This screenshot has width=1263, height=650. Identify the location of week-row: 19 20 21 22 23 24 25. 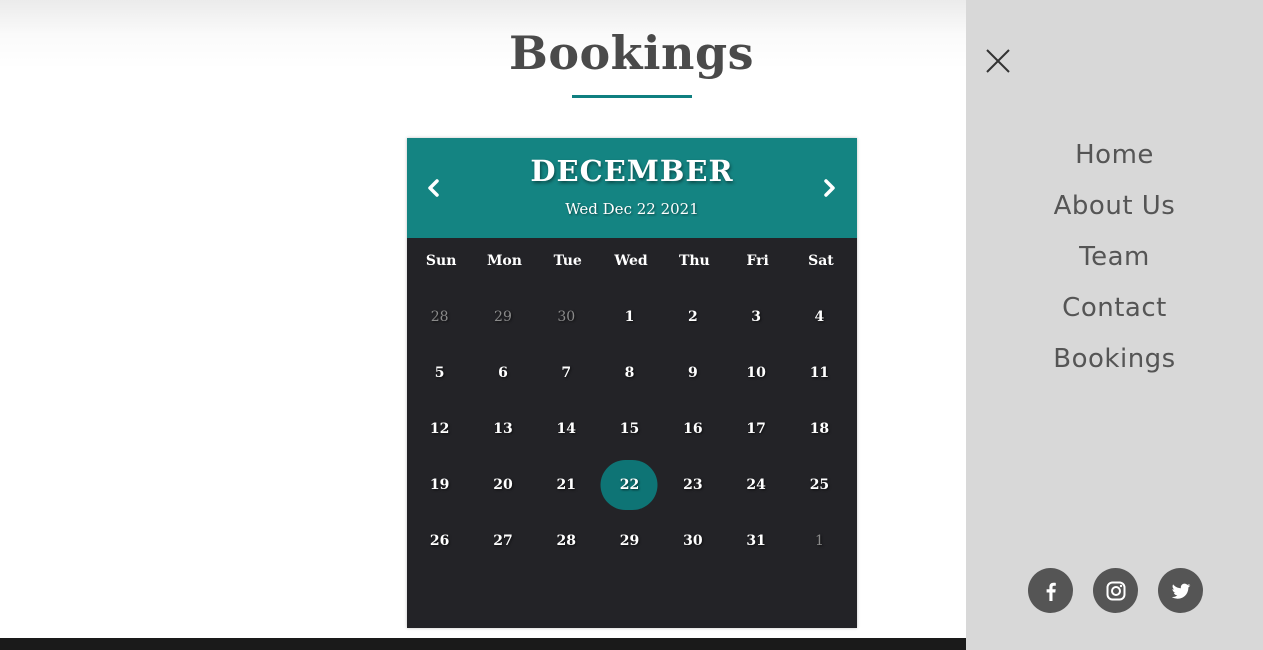
(632, 488).